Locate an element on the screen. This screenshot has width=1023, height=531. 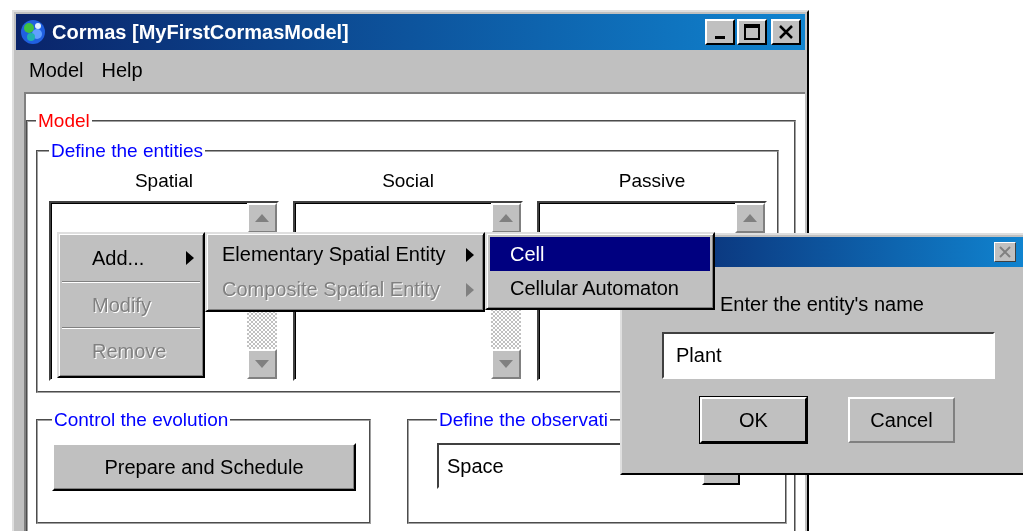
dialog-button: Cancel is located at coordinates (901, 420).